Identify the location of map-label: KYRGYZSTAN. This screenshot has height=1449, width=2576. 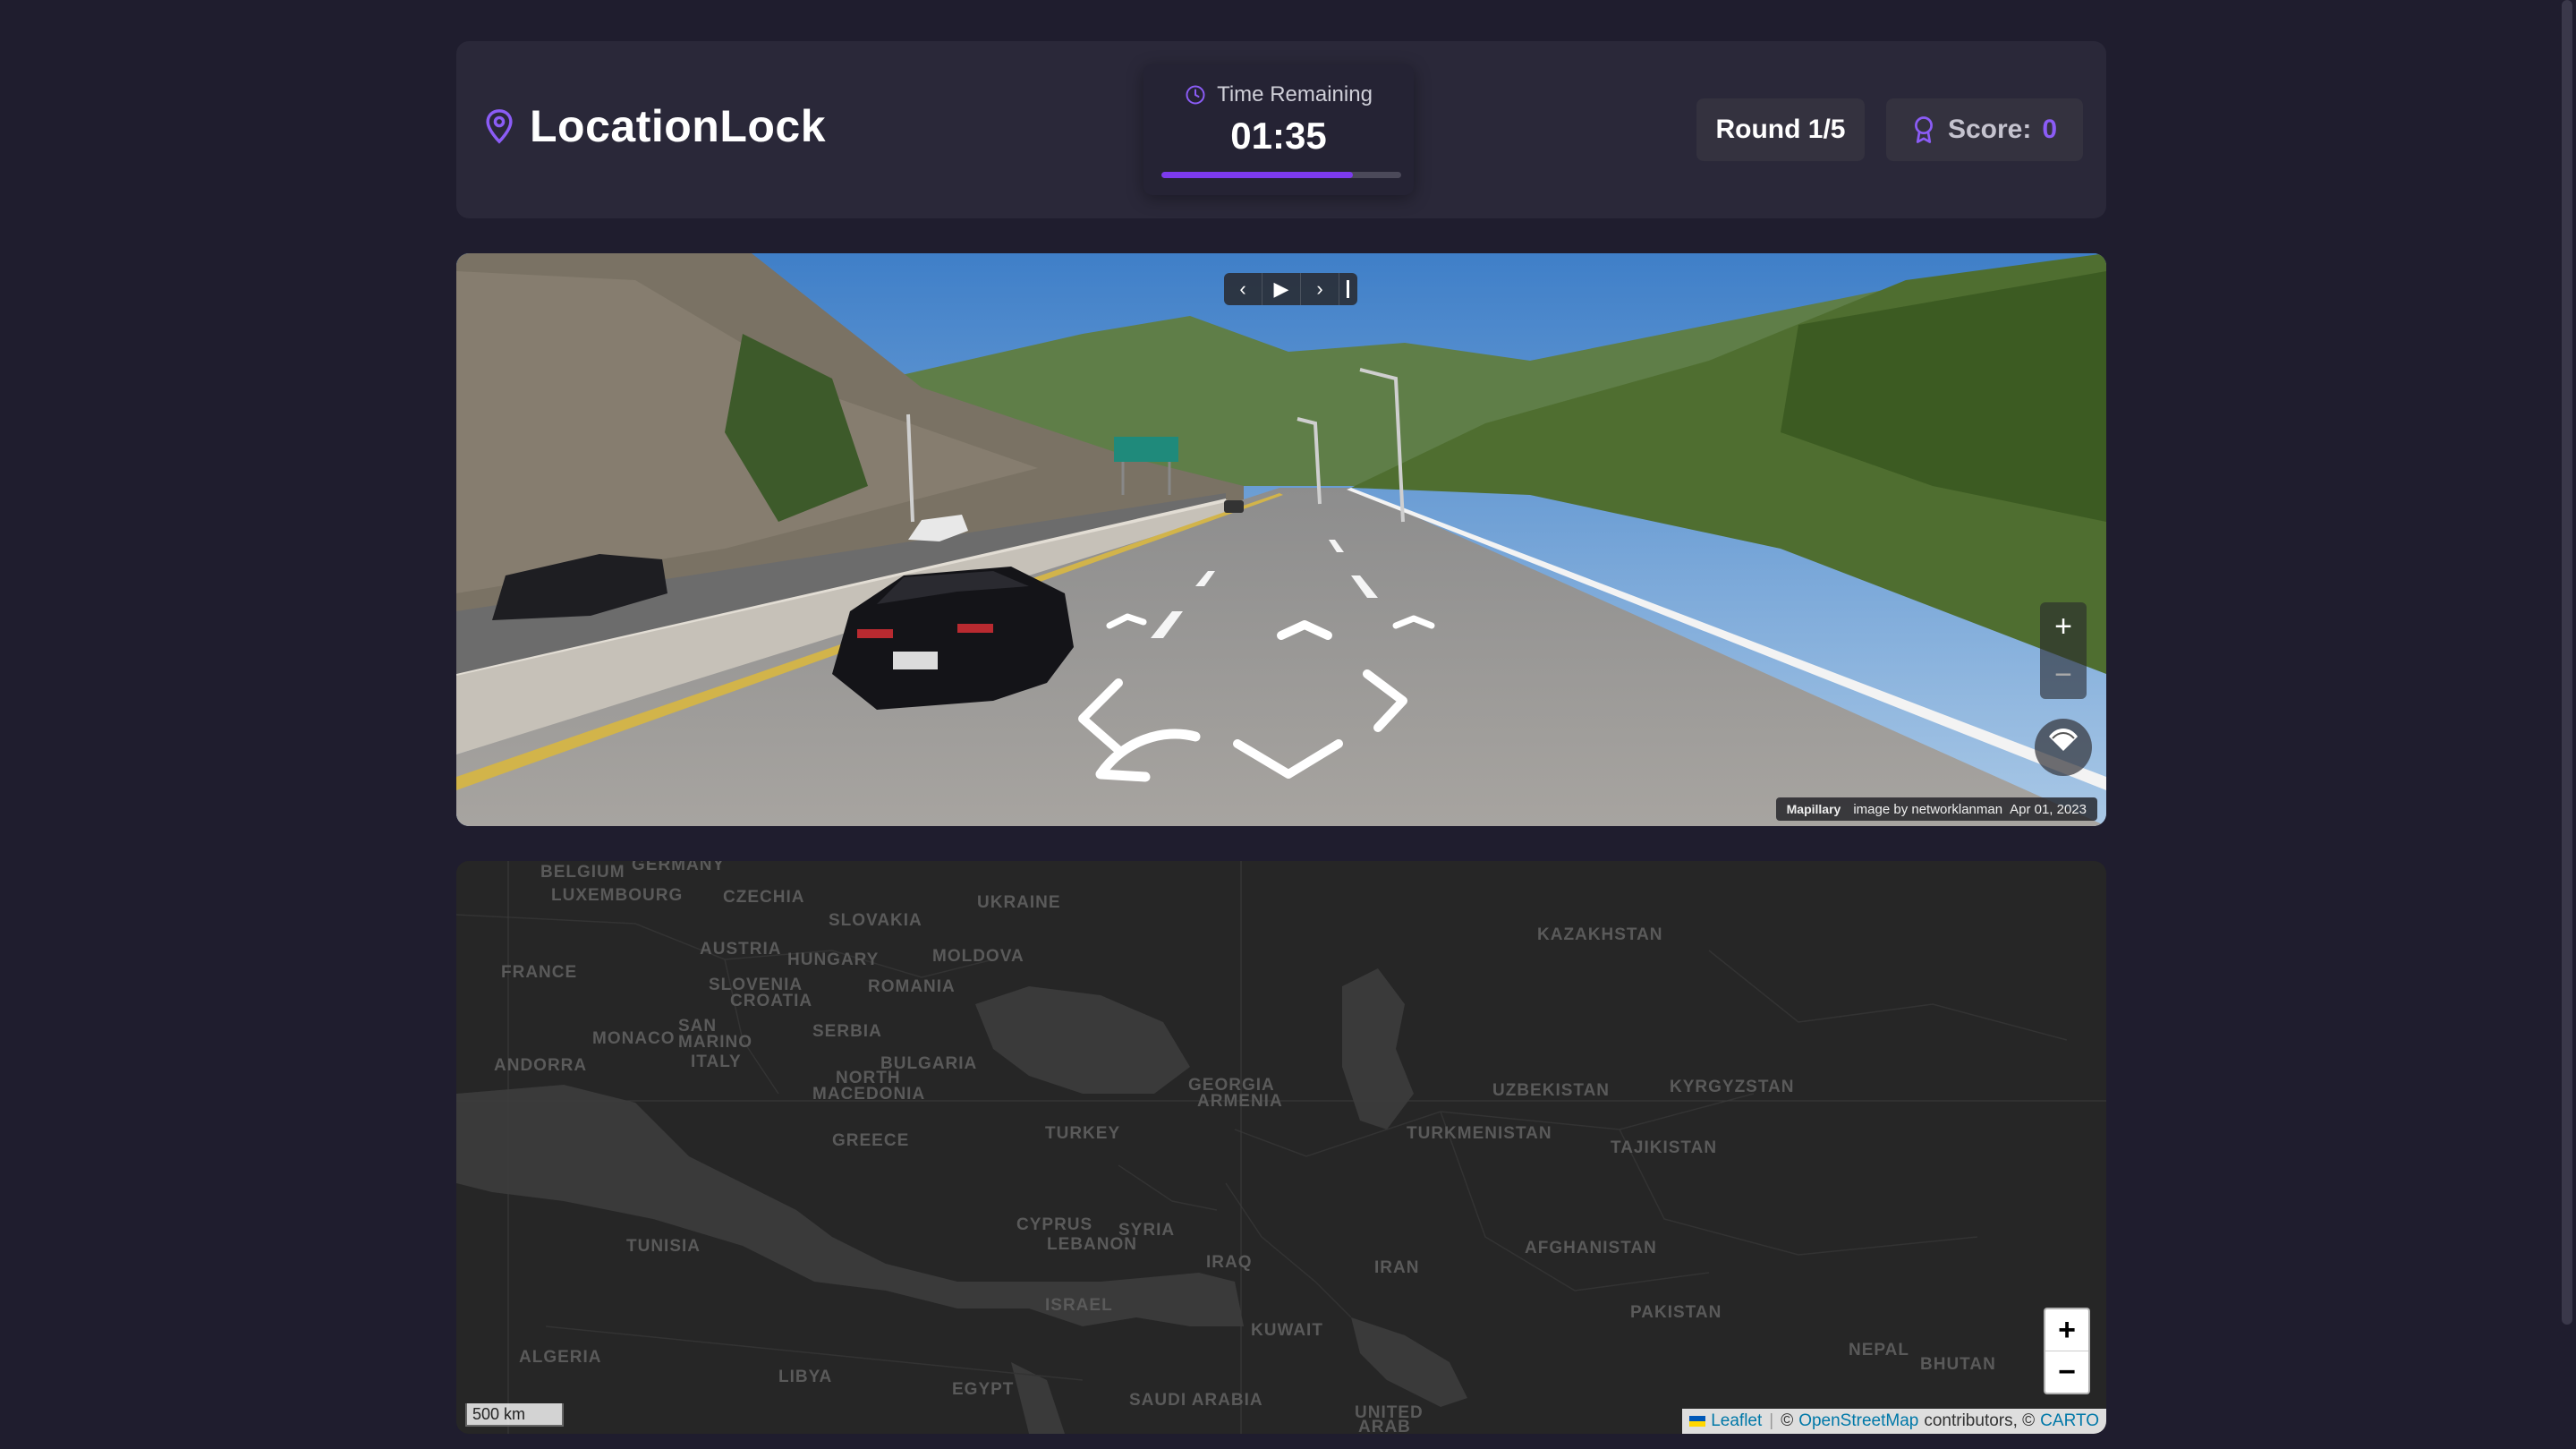
(1732, 1087).